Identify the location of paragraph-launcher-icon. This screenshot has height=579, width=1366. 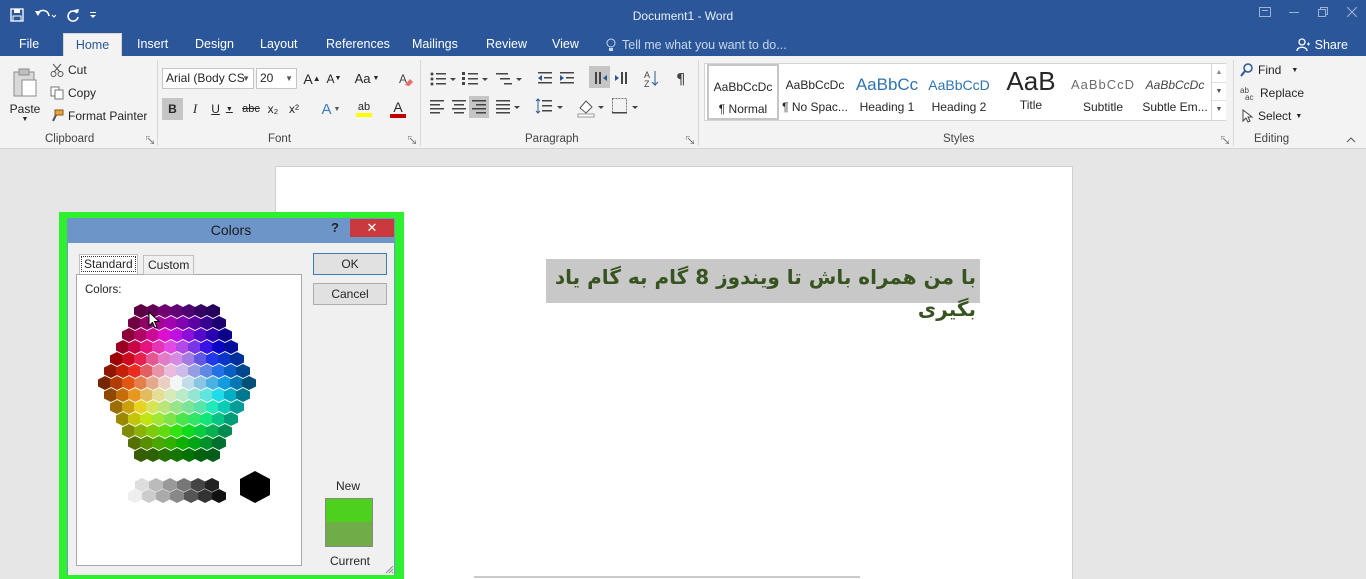
(690, 140).